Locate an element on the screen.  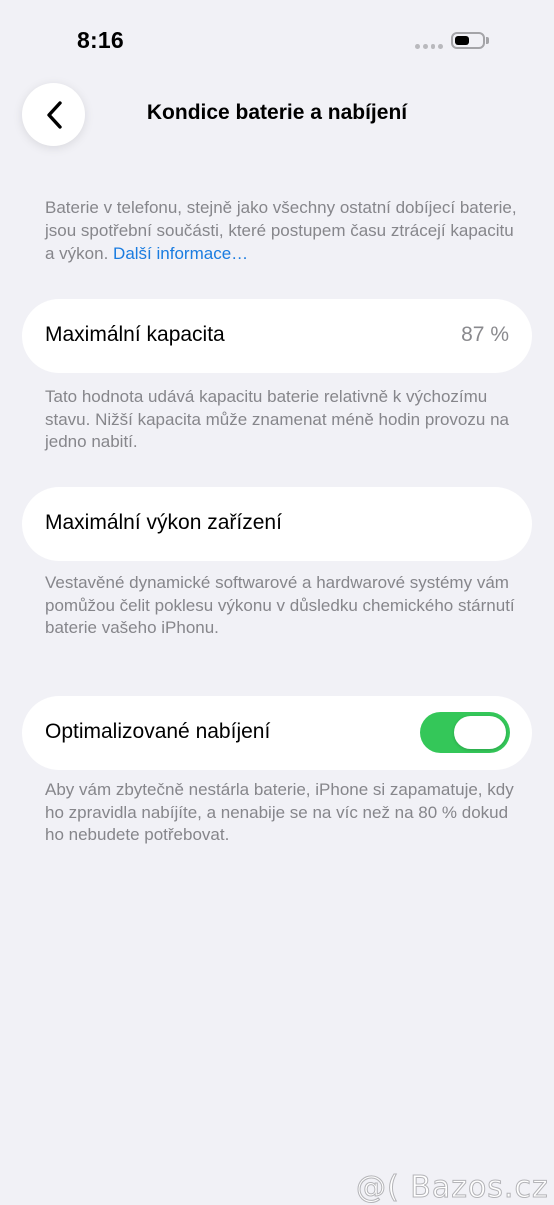
battery-cap is located at coordinates (487, 40).